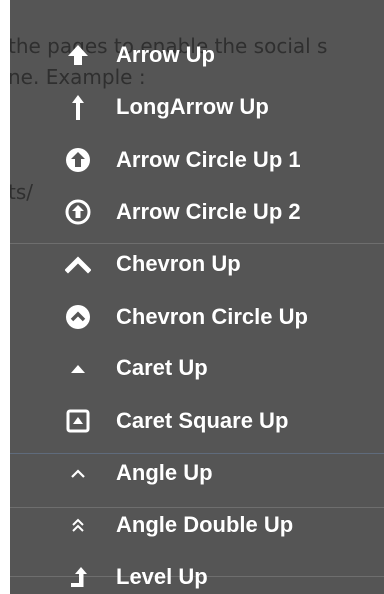 The image size is (384, 594). What do you see at coordinates (222, 577) in the screenshot?
I see `menu-item-level-up: Level Up` at bounding box center [222, 577].